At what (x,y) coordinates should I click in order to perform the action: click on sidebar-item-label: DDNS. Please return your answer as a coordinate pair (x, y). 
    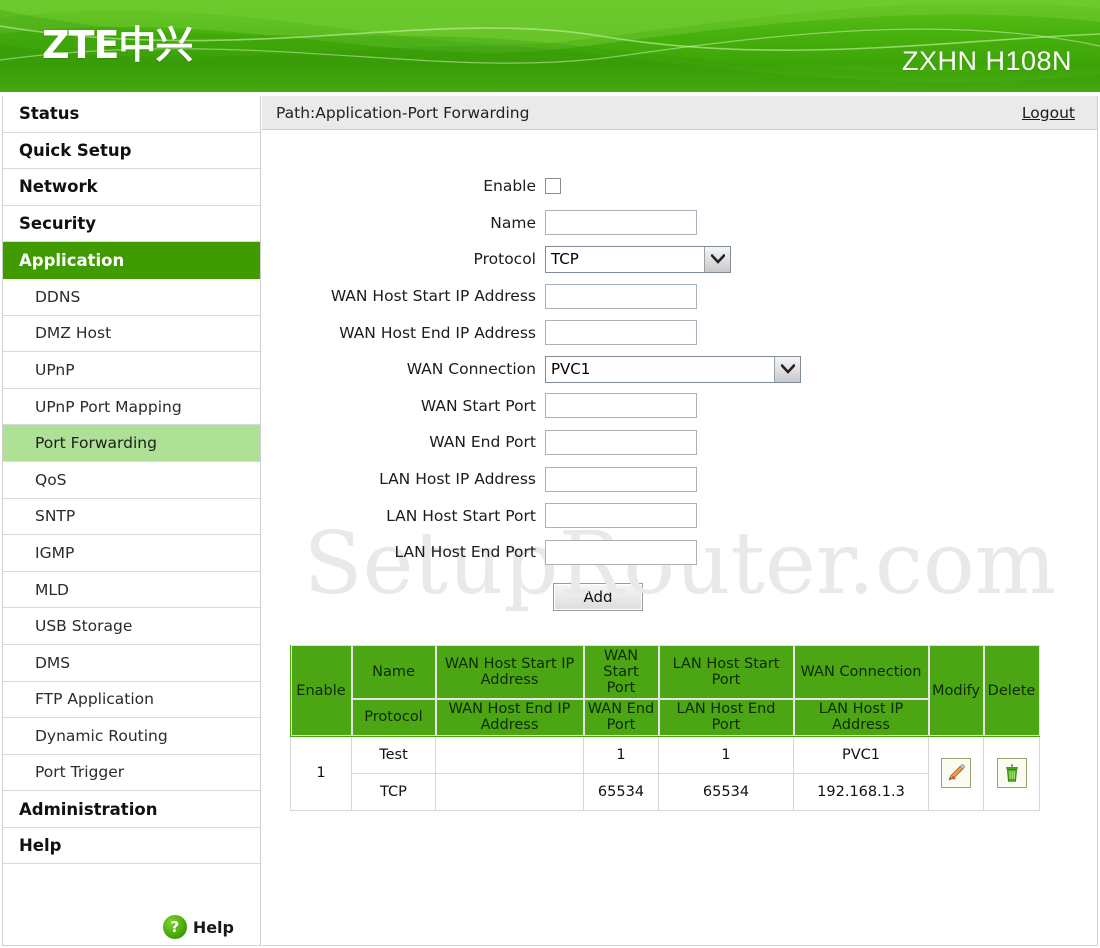
    Looking at the image, I should click on (58, 296).